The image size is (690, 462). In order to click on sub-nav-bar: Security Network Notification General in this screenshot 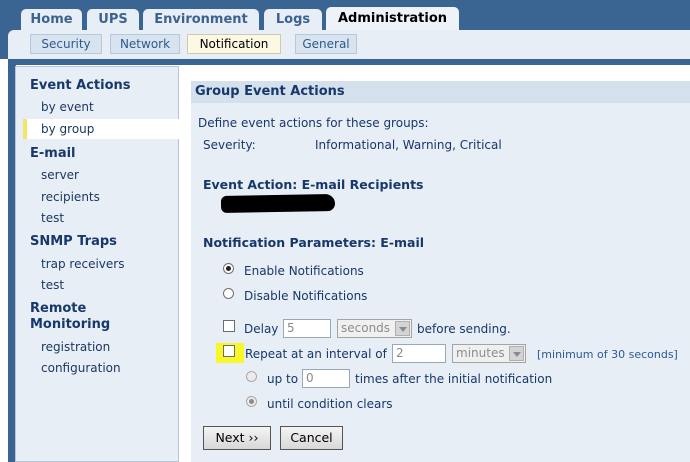, I will do `click(345, 44)`.